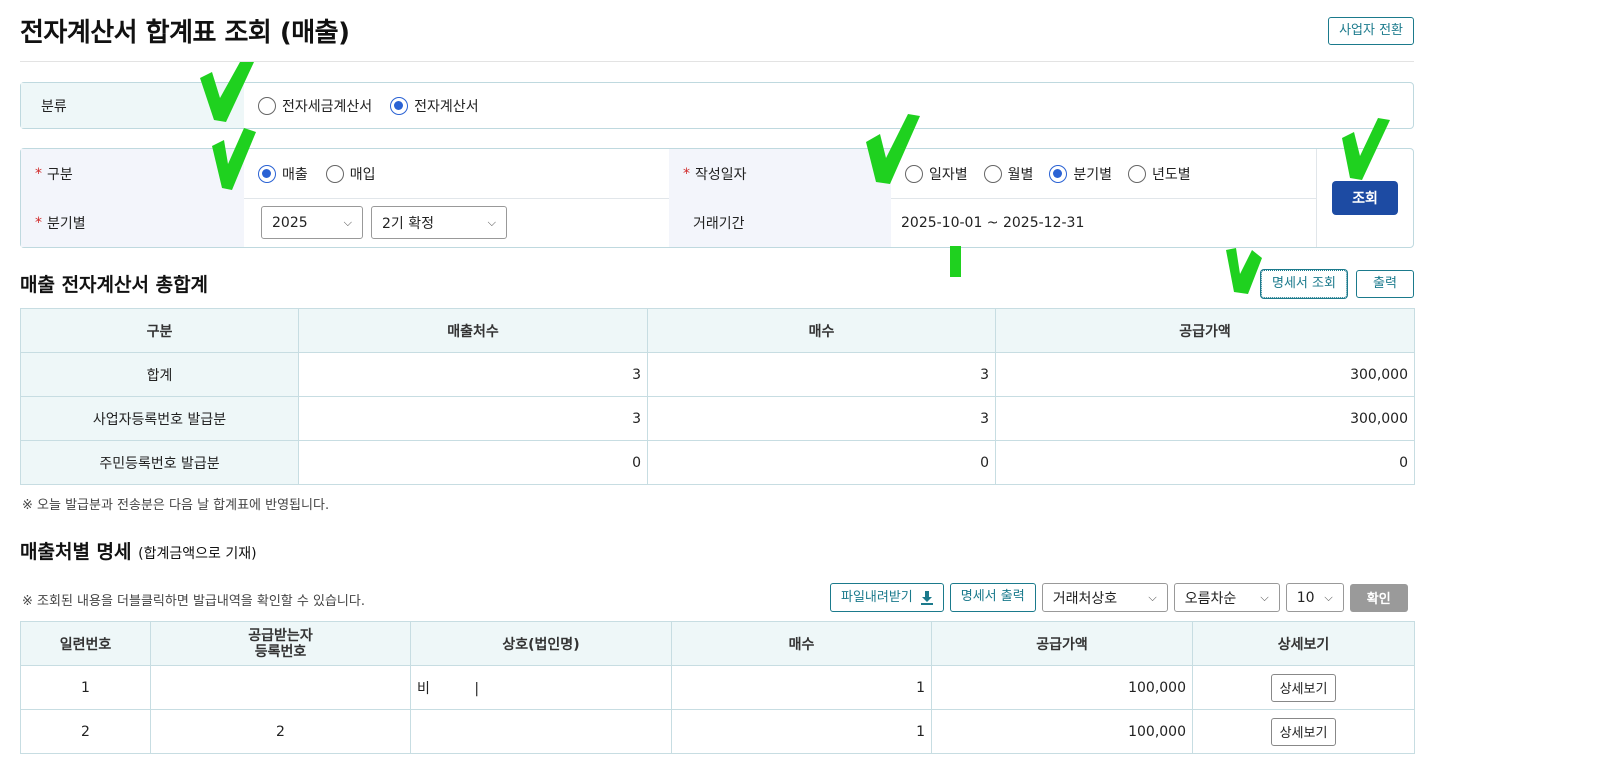 The image size is (1620, 778). What do you see at coordinates (992, 597) in the screenshot?
I see `print-statement-button: 명세서 출력` at bounding box center [992, 597].